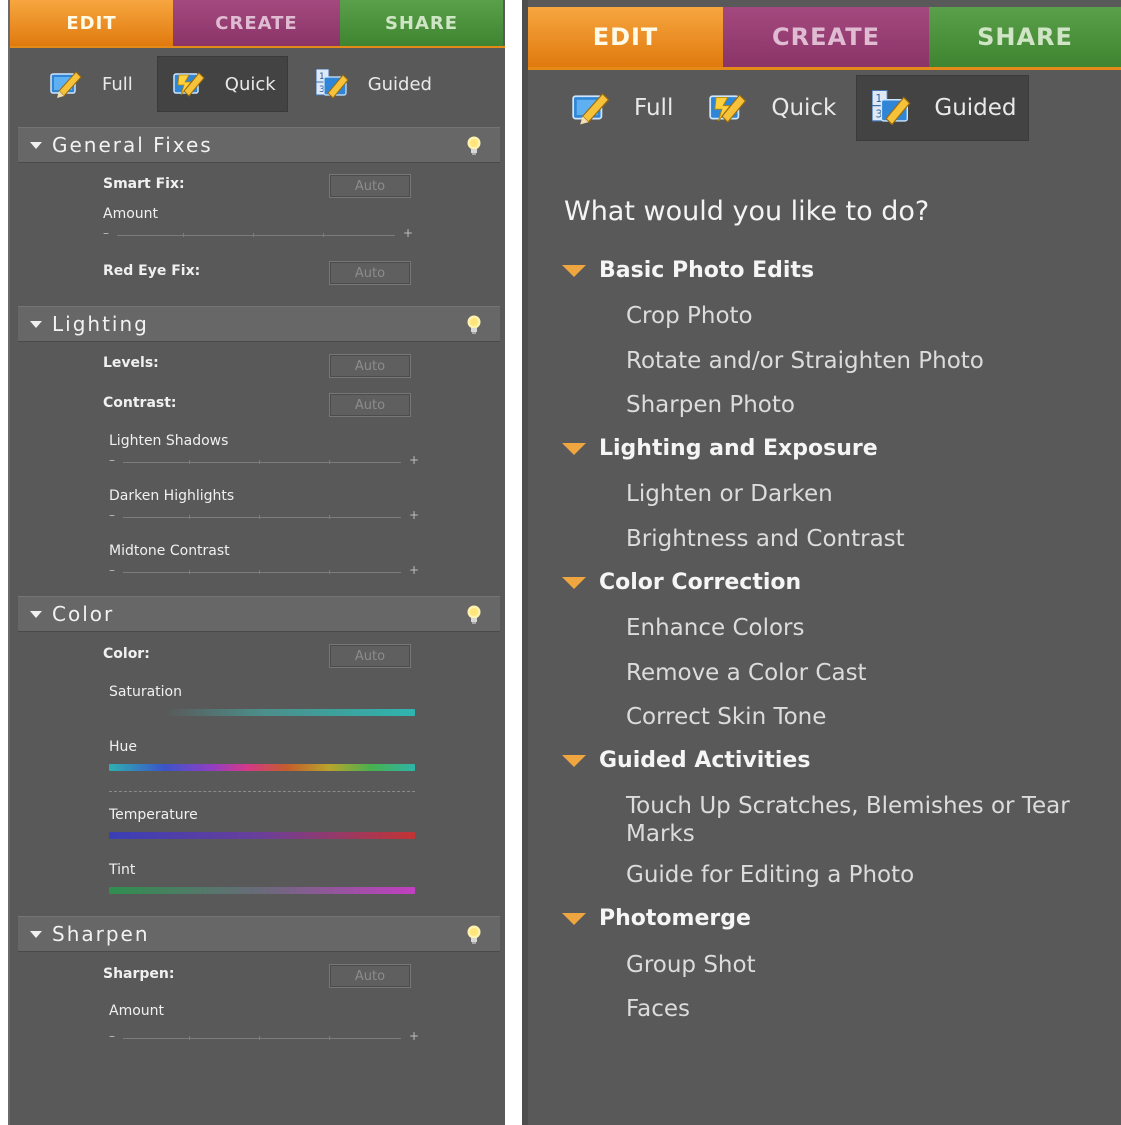  Describe the element at coordinates (172, 496) in the screenshot. I see `darken-highlights-label: Darken Highlights` at that location.